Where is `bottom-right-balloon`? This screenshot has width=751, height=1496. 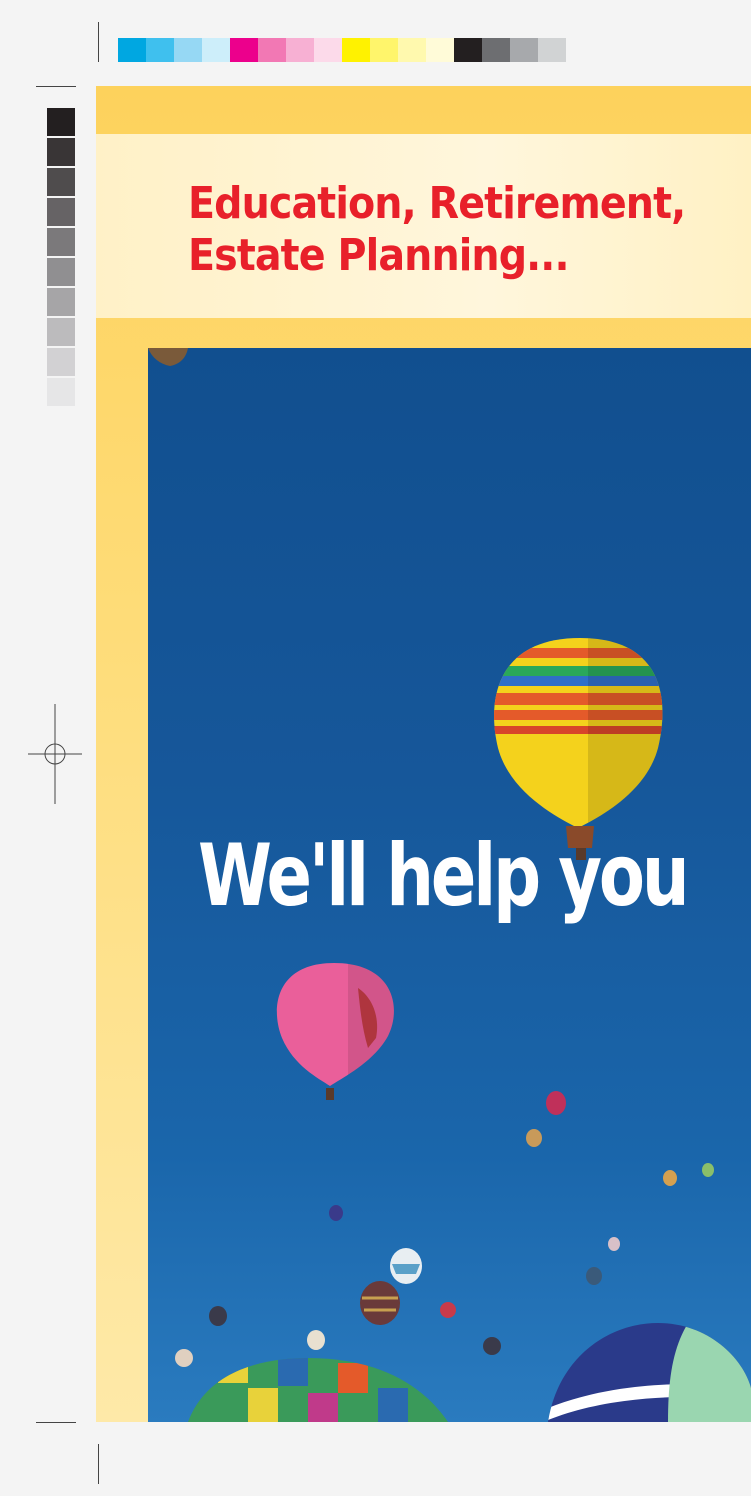
bottom-right-balloon is located at coordinates (649, 1372).